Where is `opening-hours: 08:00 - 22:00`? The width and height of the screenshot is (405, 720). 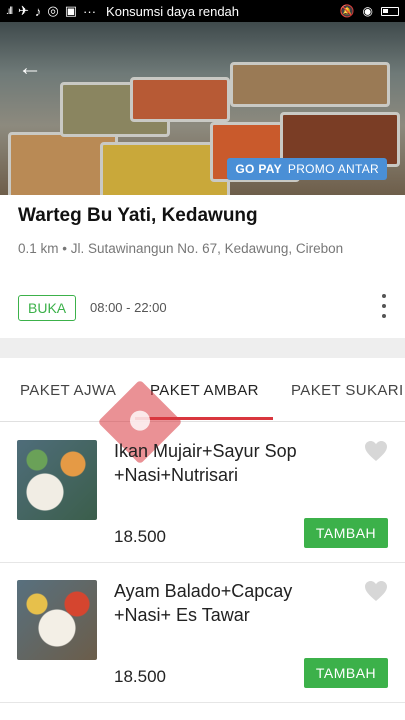
opening-hours: 08:00 - 22:00 is located at coordinates (128, 307).